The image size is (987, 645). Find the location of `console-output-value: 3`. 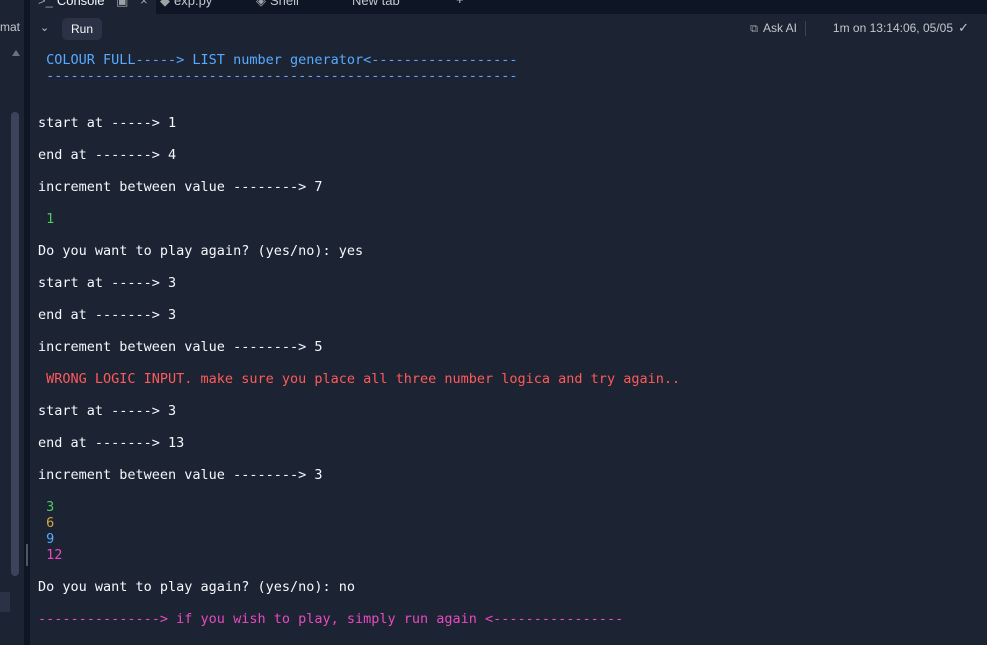

console-output-value: 3 is located at coordinates (46, 507).